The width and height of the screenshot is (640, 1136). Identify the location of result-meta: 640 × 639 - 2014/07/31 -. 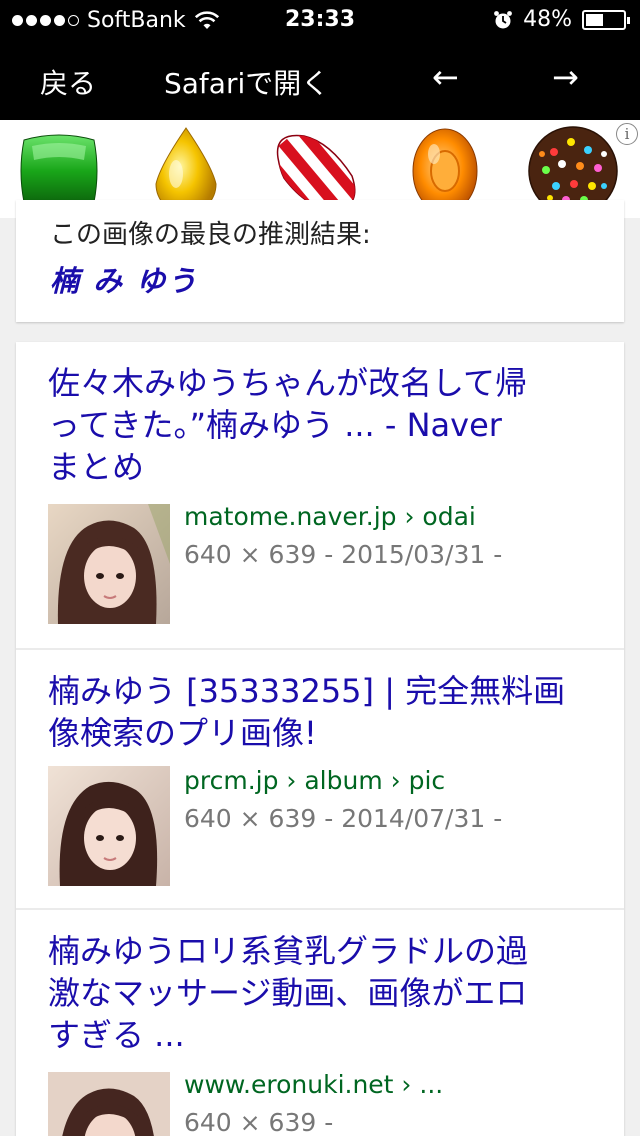
(343, 818).